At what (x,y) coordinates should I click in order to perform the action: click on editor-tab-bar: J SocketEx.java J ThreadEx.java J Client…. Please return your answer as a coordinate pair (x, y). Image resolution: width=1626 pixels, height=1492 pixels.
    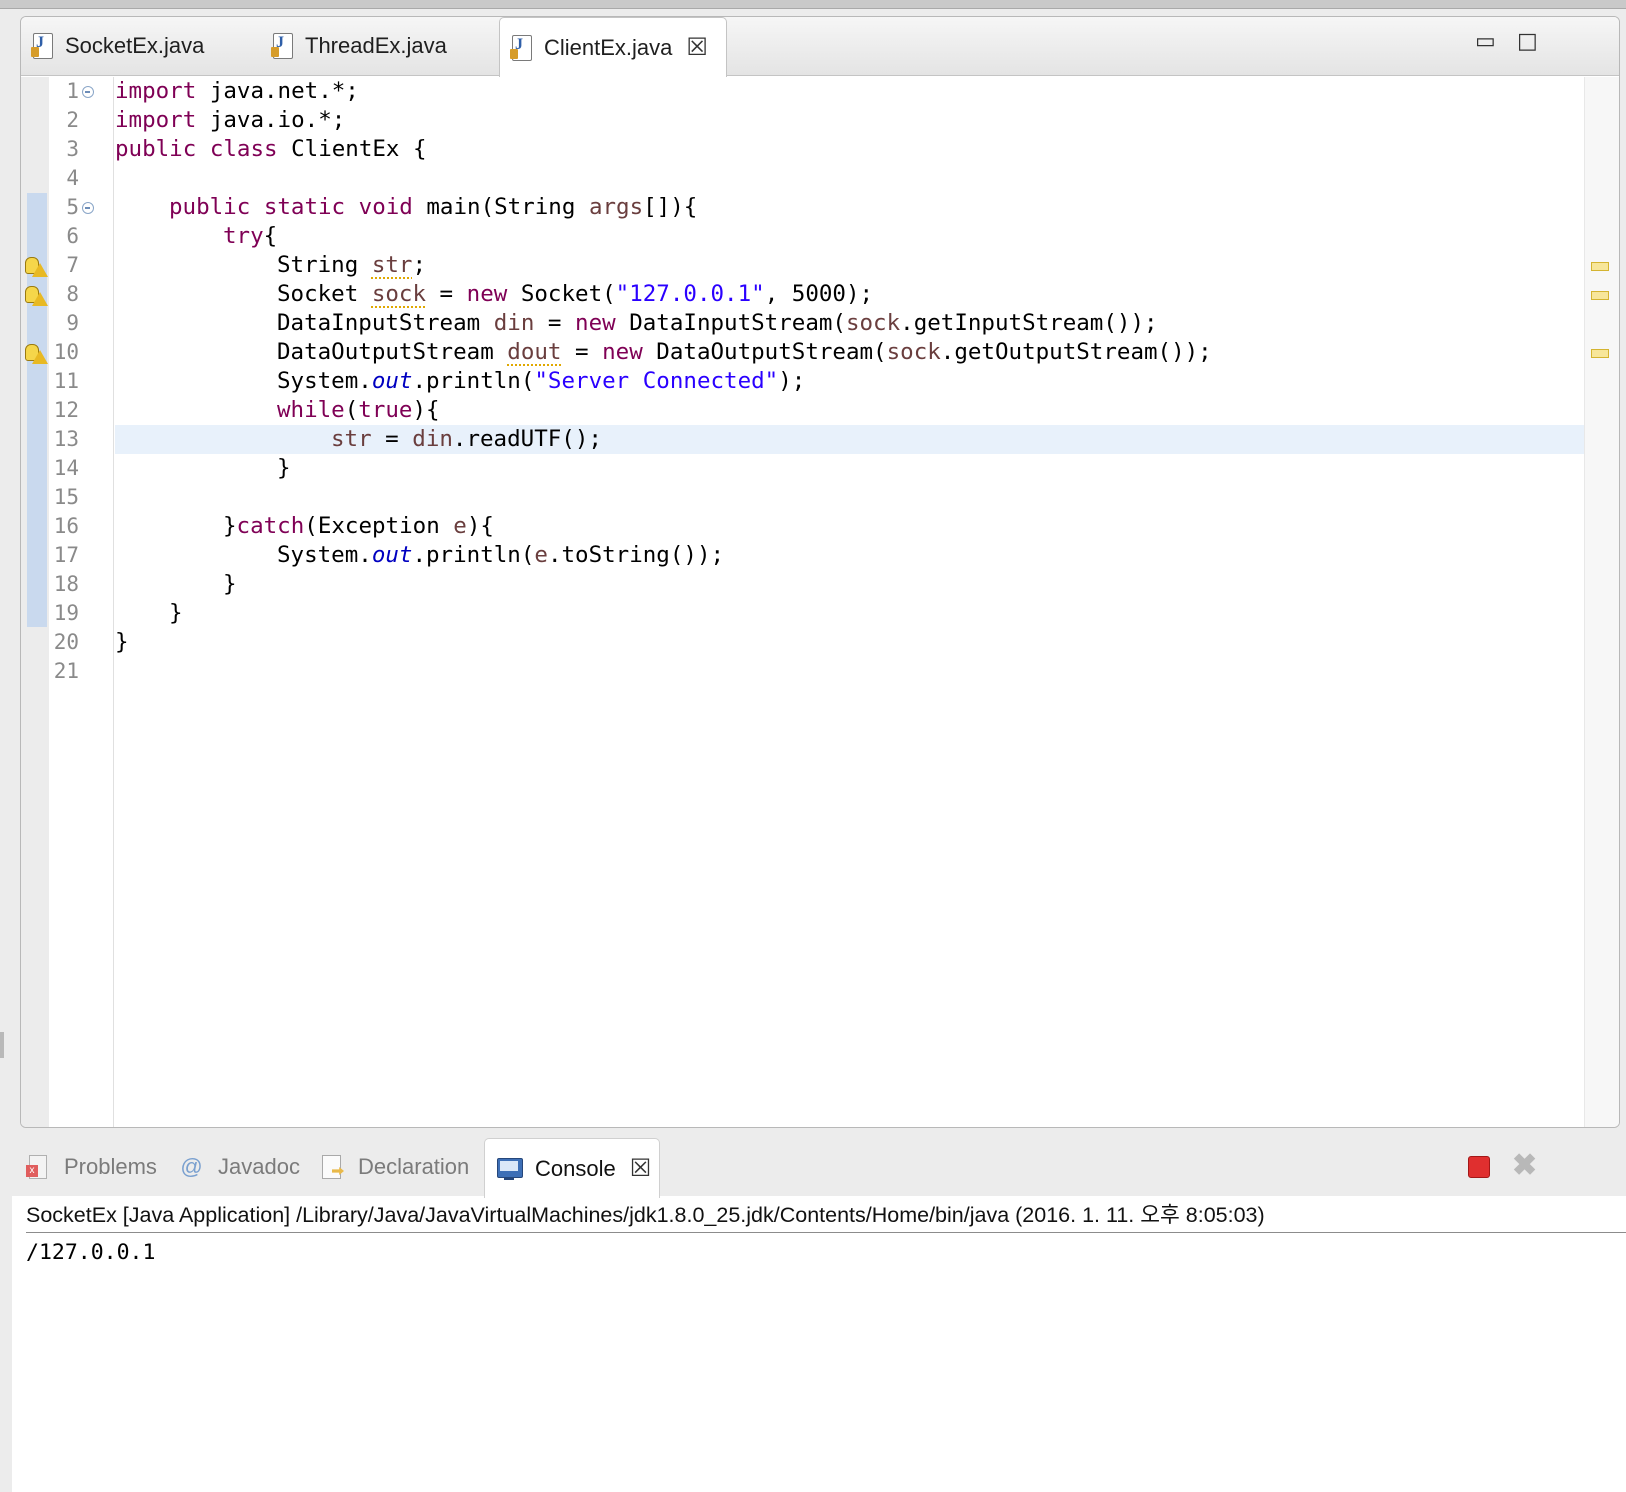
    Looking at the image, I should click on (820, 47).